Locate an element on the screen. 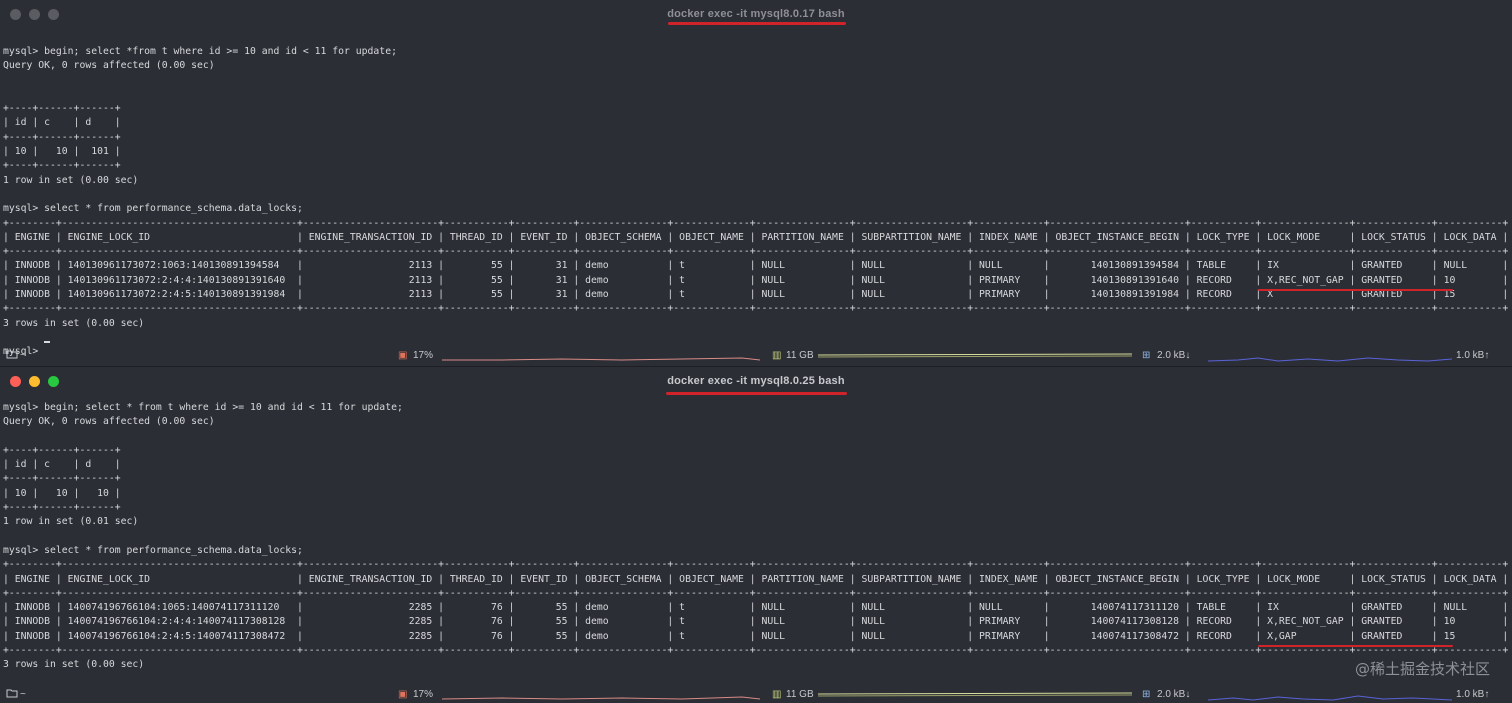 The height and width of the screenshot is (703, 1512). window-title: docker exec -it mysql8.0.25 bash is located at coordinates (756, 381).